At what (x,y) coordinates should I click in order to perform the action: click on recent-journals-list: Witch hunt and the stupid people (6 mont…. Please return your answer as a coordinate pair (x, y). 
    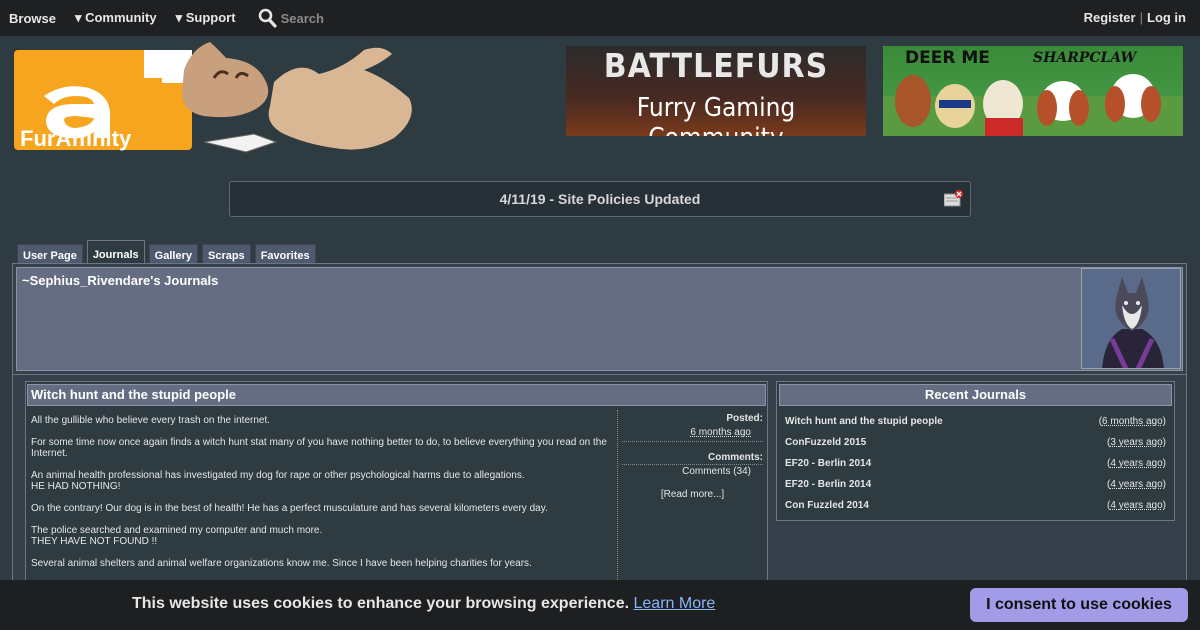
    Looking at the image, I should click on (975, 468).